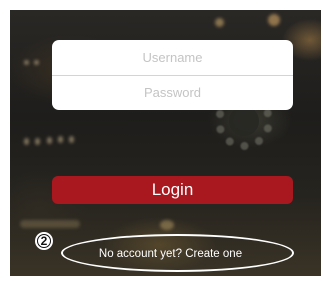 This screenshot has width=331, height=281. I want to click on background-gear-center, so click(244, 121).